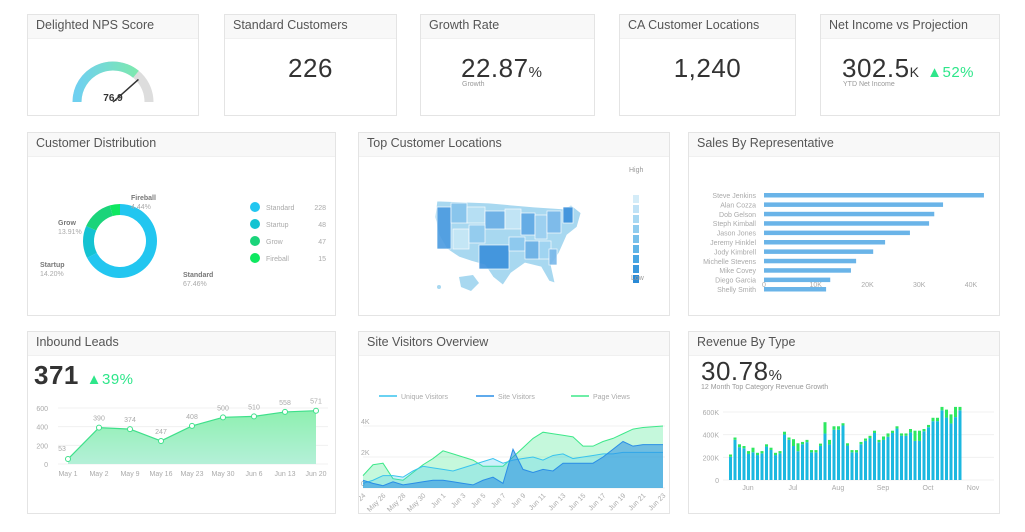 Image resolution: width=1025 pixels, height=532 pixels. I want to click on slice-label: Grow, so click(67, 223).